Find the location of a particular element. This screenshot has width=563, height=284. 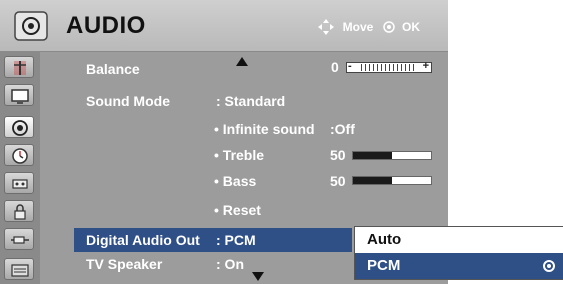

page-title: AUDIO is located at coordinates (106, 25).